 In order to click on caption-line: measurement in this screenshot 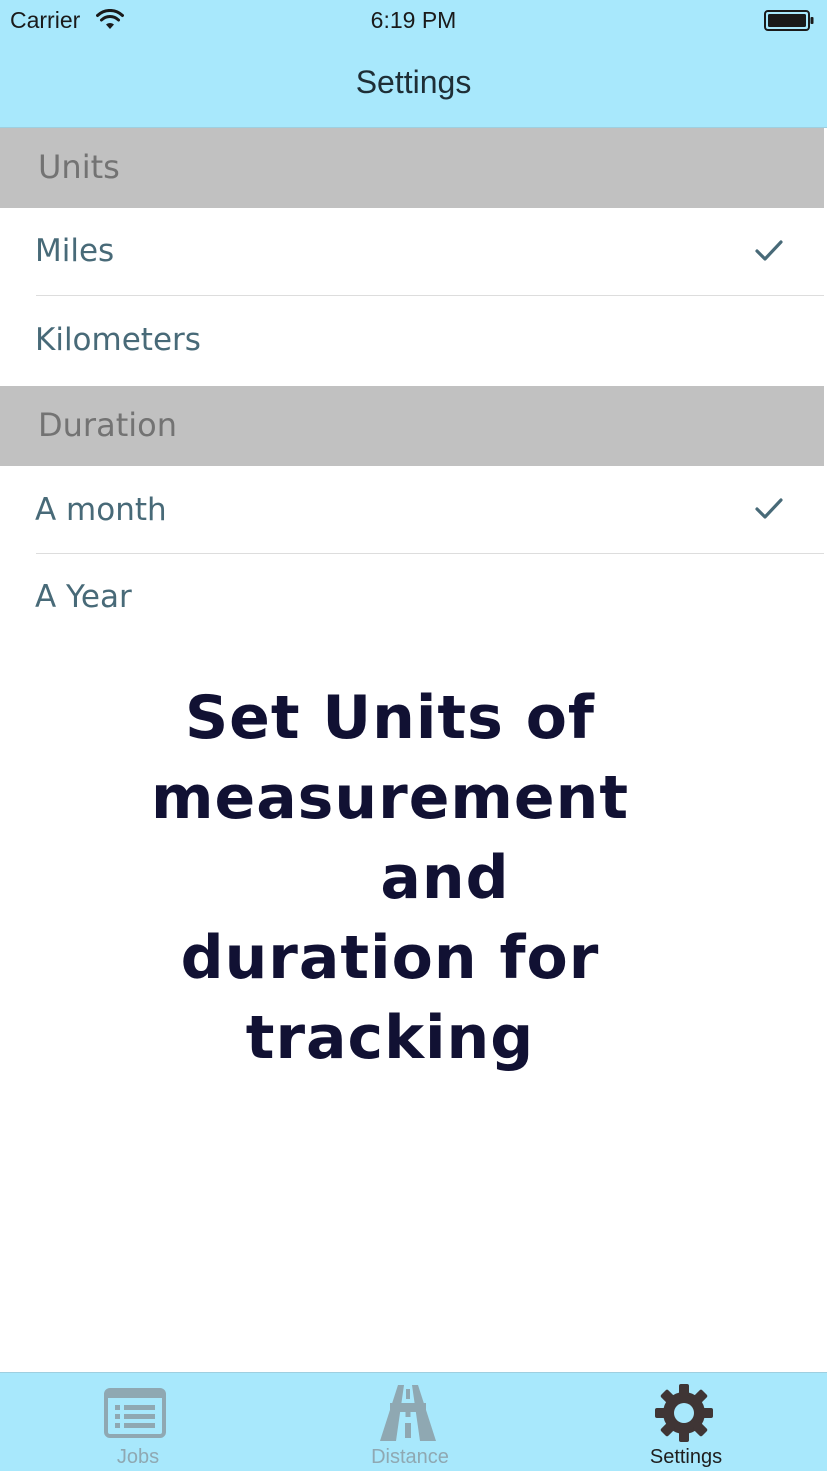, I will do `click(390, 798)`.